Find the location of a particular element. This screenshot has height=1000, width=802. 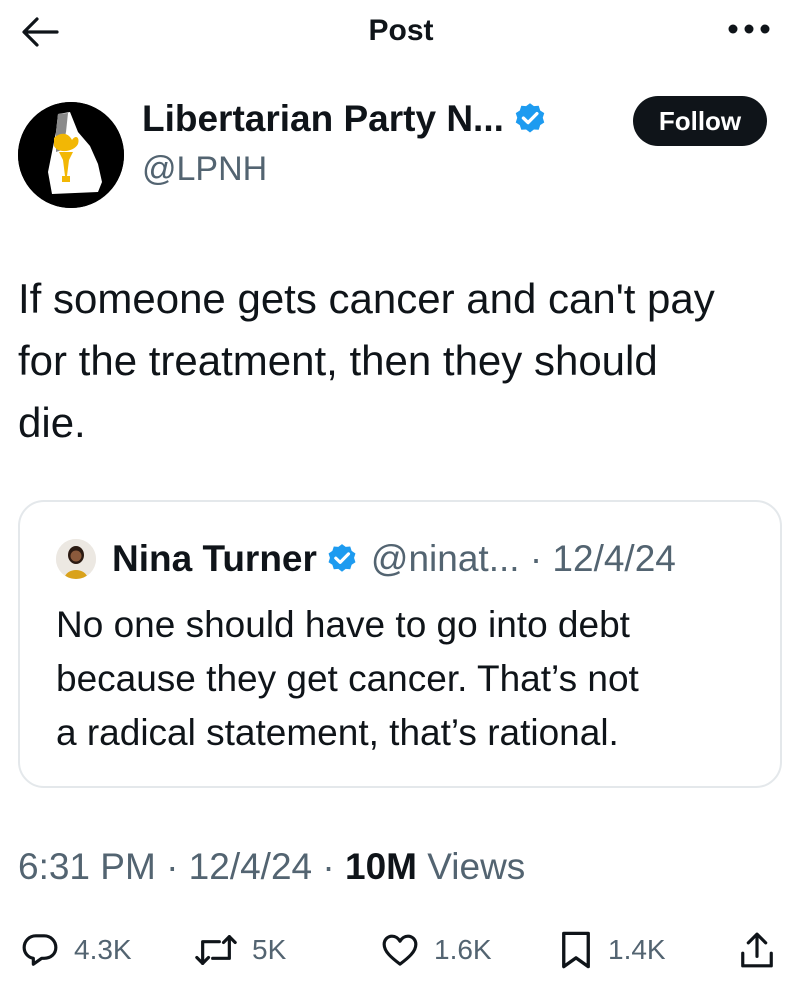

heart-icon is located at coordinates (400, 950).